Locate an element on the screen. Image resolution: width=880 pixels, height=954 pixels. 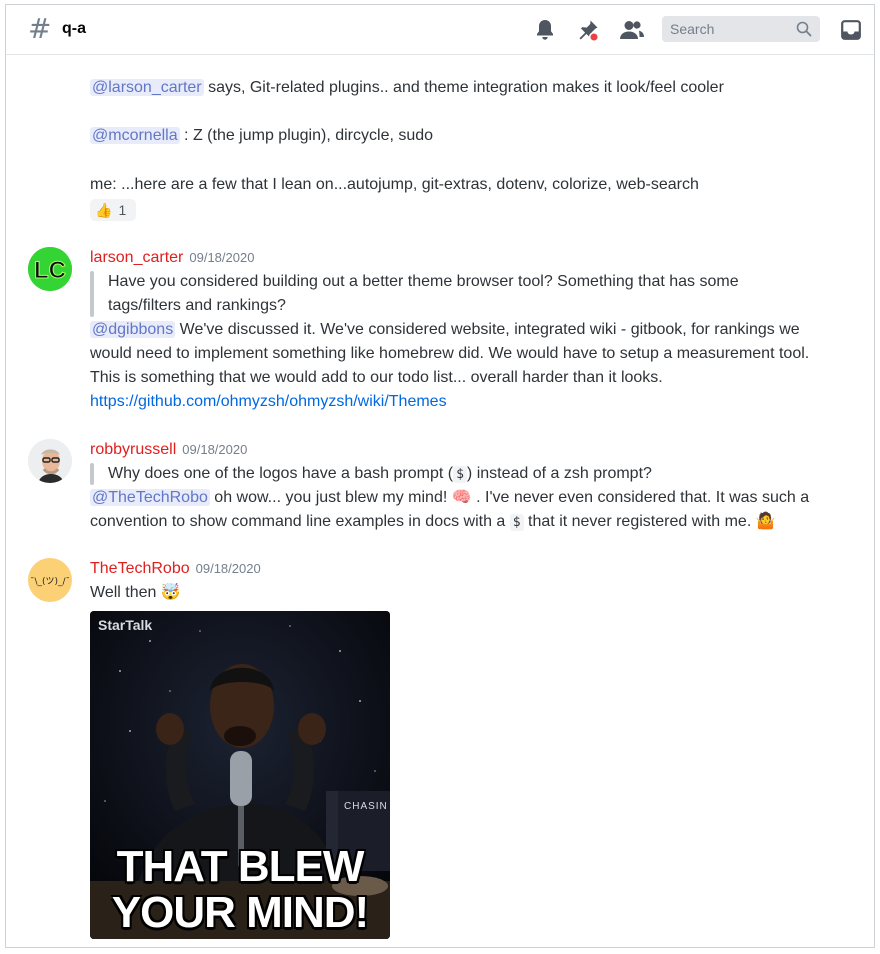
search-icon is located at coordinates (804, 29).